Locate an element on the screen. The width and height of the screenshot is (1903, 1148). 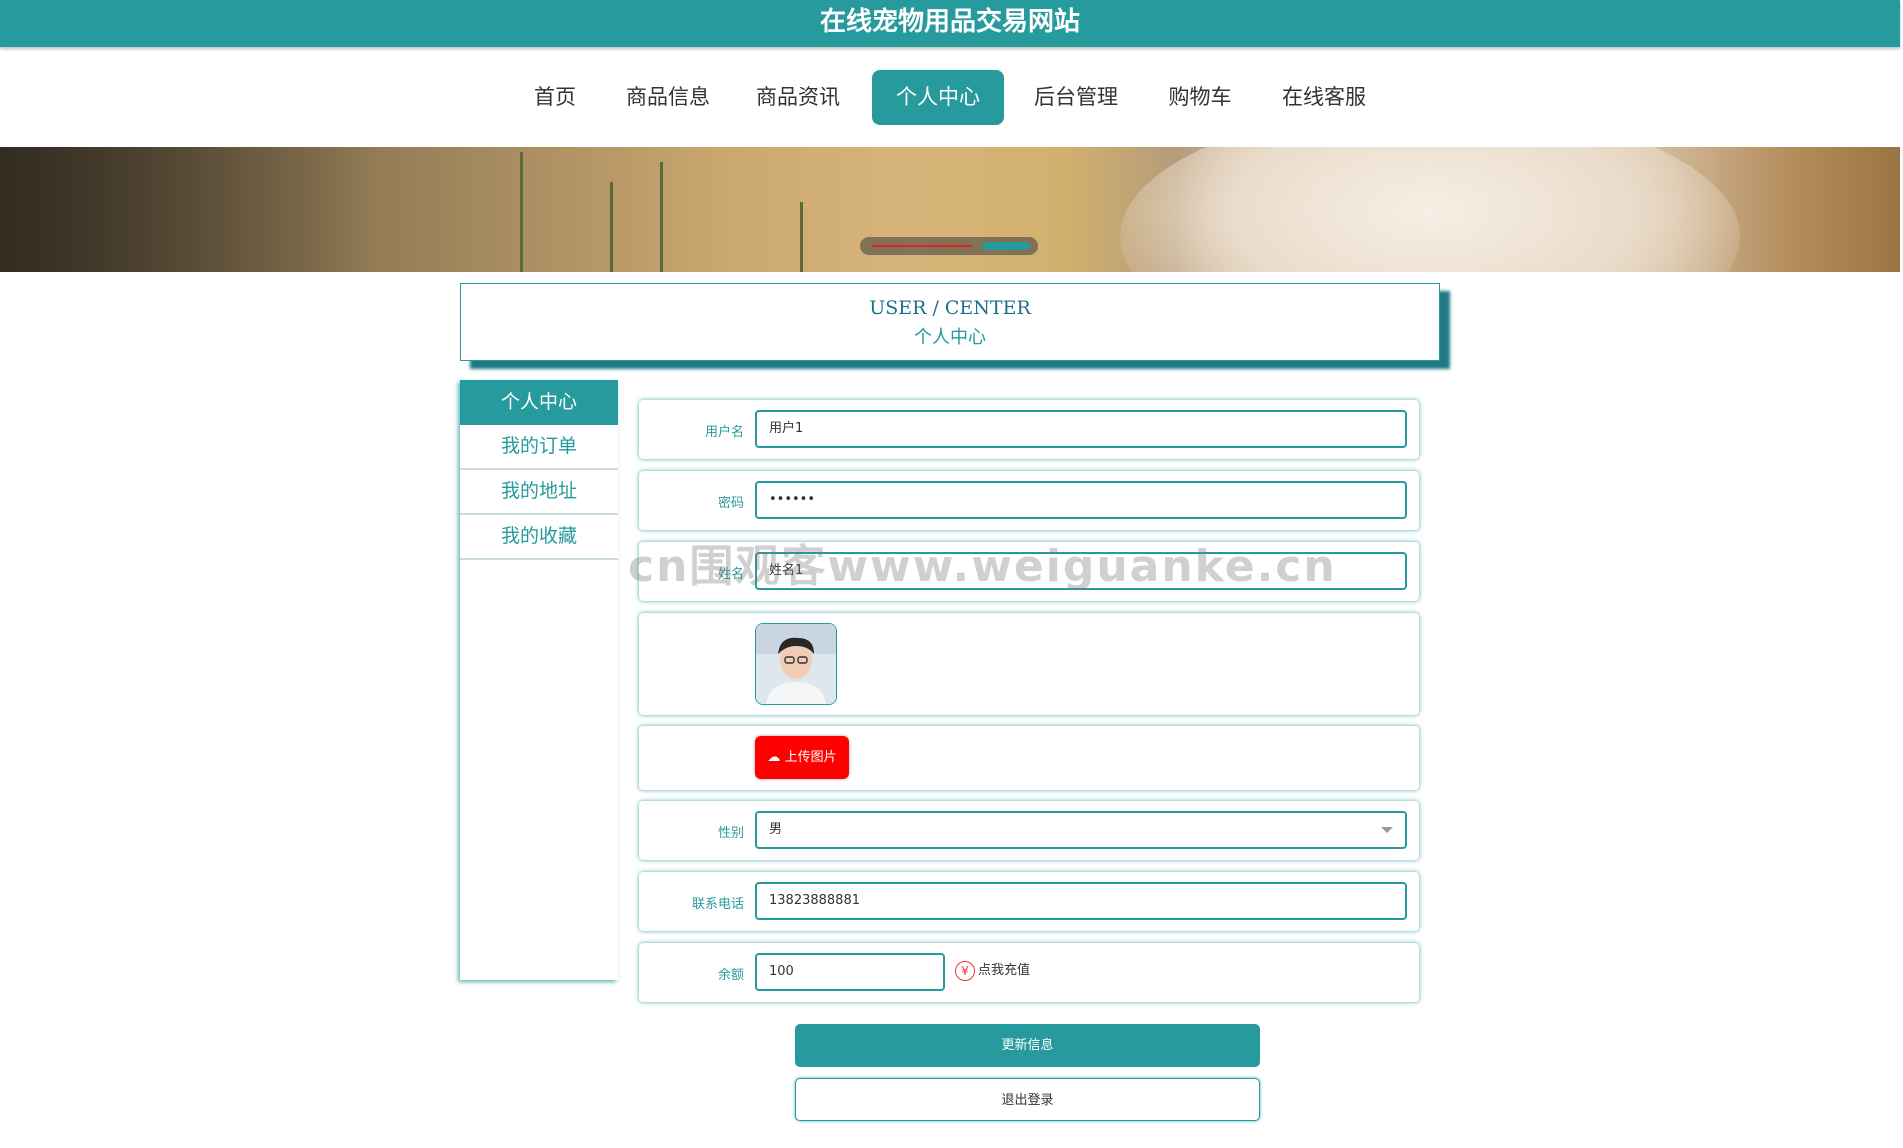
user-center-title-cn: 个人中心 is located at coordinates (950, 337).